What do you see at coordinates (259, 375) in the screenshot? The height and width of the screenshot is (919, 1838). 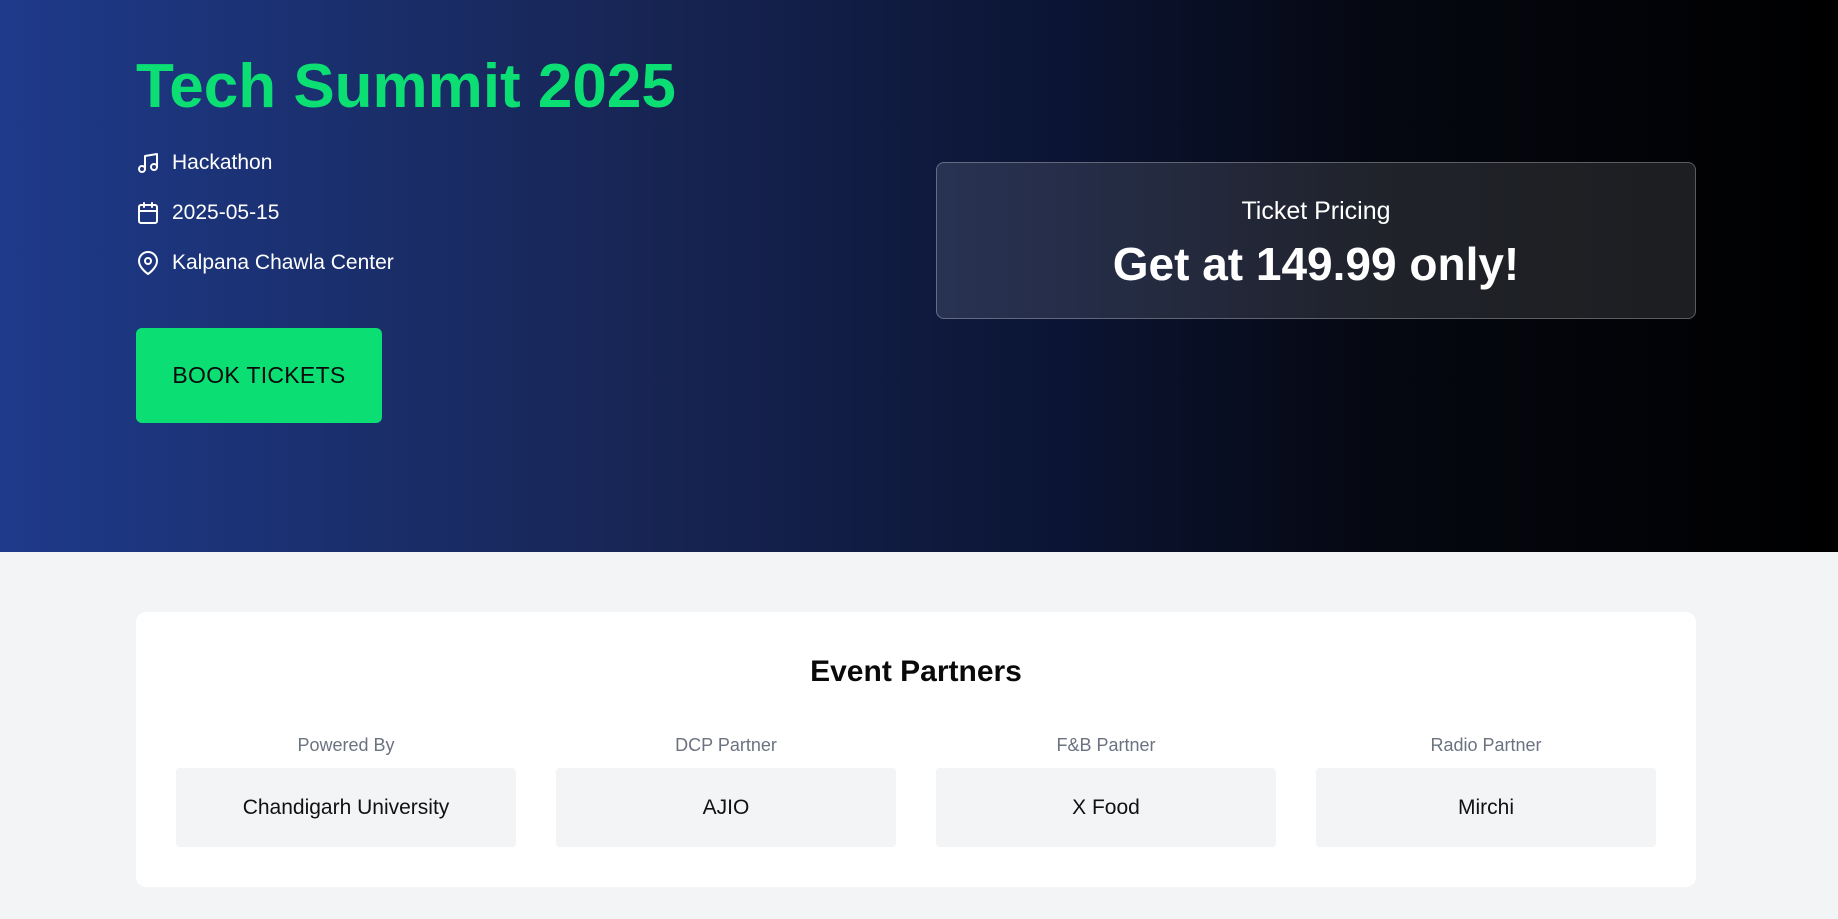 I see `book-tickets-button: BOOK TICKETS` at bounding box center [259, 375].